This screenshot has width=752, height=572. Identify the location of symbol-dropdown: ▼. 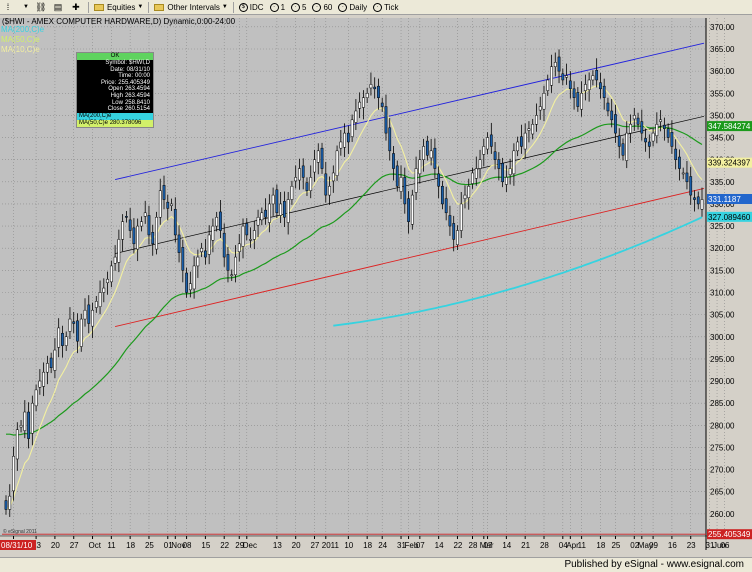
(25, 7).